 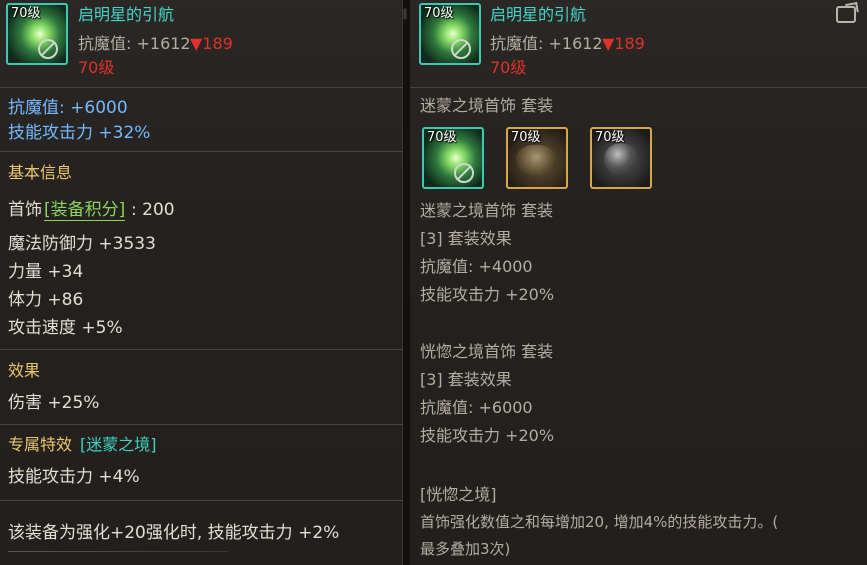 What do you see at coordinates (466, 238) in the screenshot?
I see `set-a-effect: [3] 套装效果` at bounding box center [466, 238].